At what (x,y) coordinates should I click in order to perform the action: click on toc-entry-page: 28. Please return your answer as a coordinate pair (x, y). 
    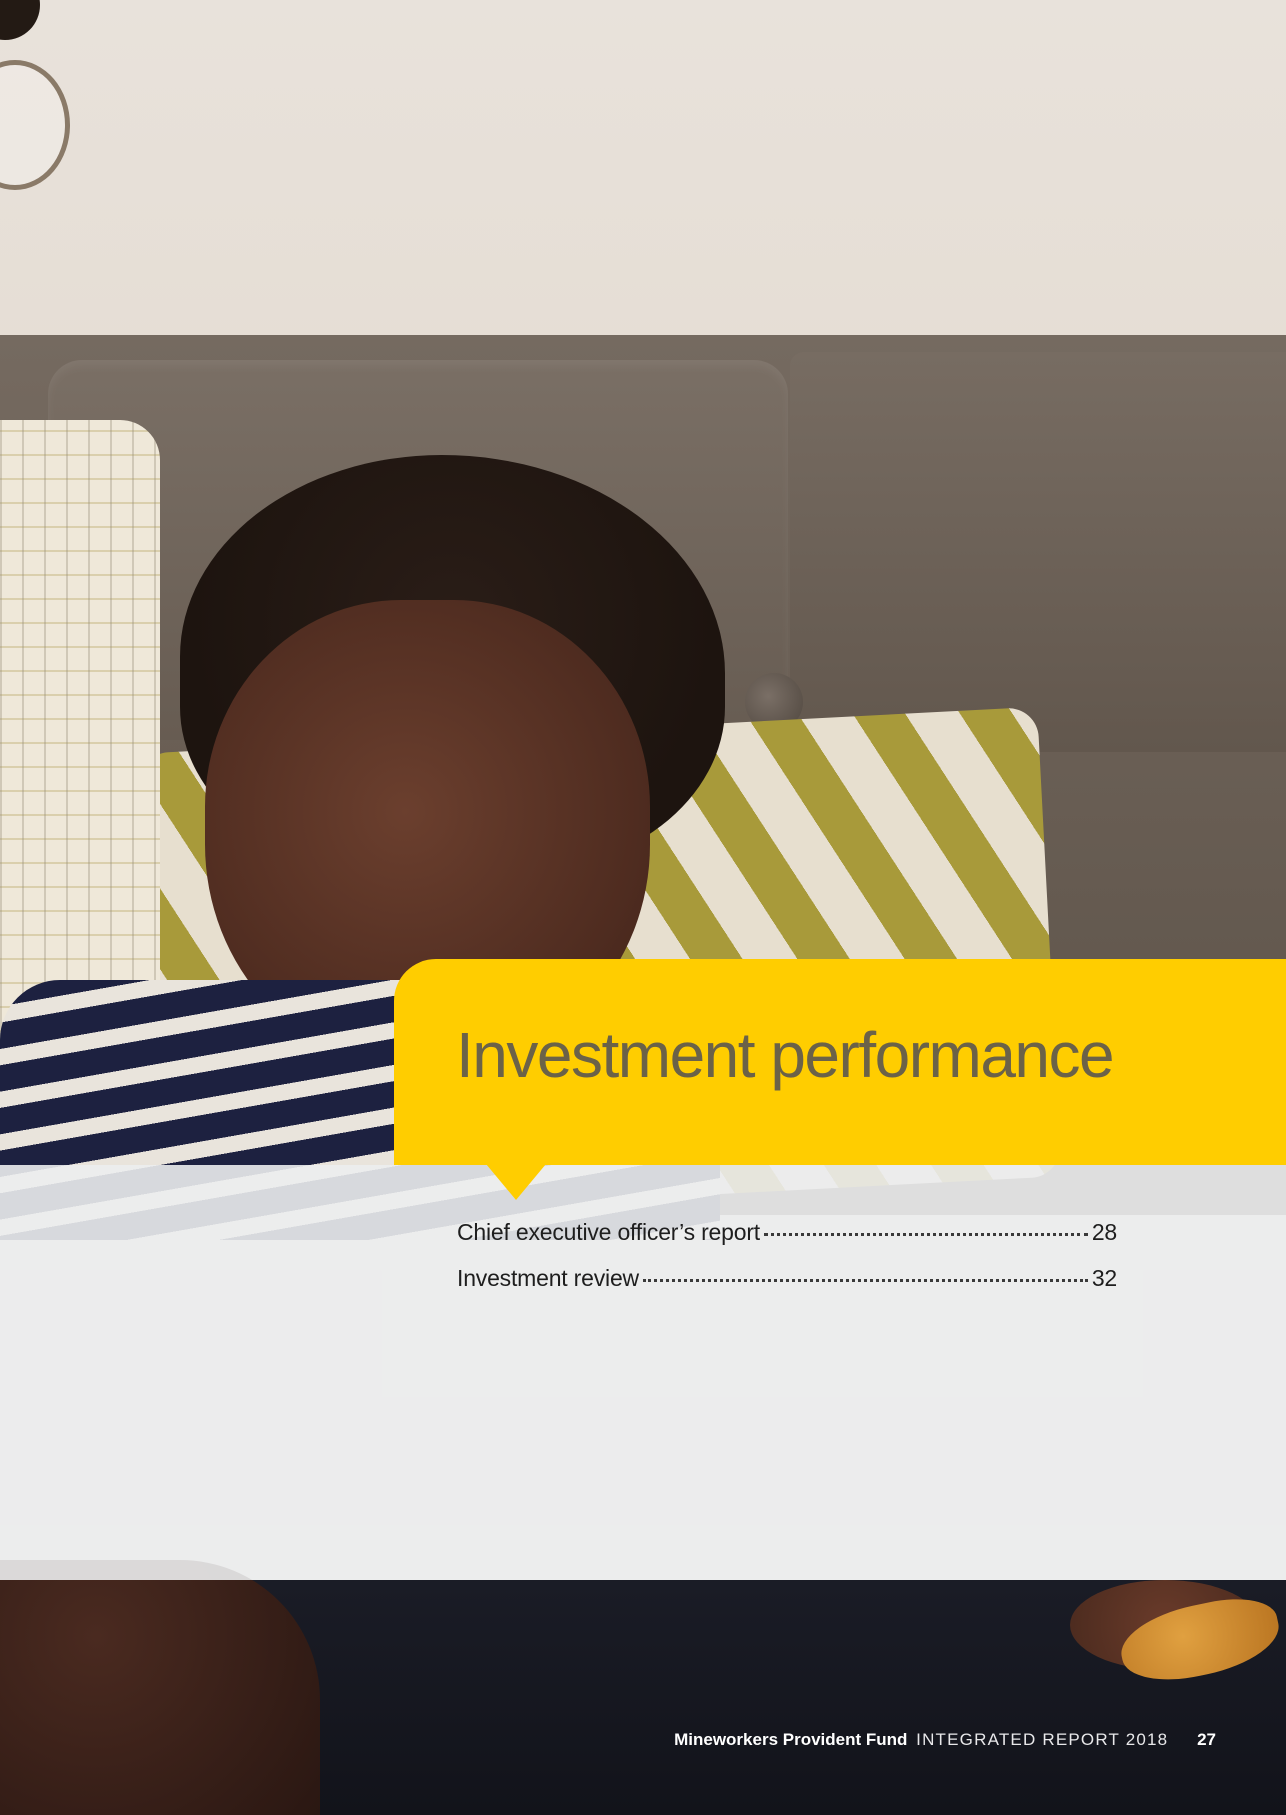
    Looking at the image, I should click on (1104, 1232).